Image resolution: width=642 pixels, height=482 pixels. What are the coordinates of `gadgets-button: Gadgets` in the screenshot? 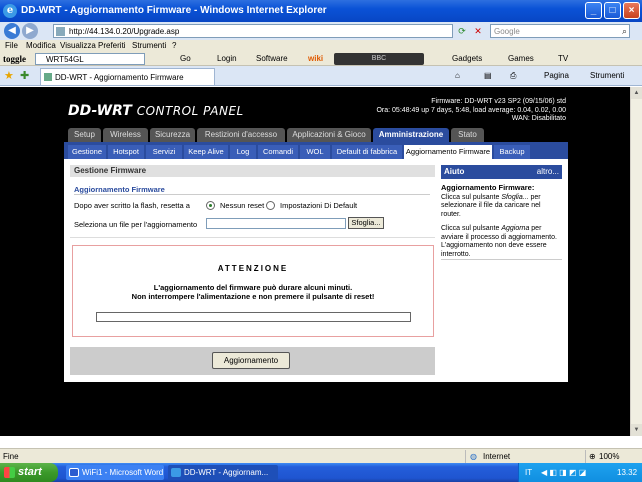 It's located at (467, 58).